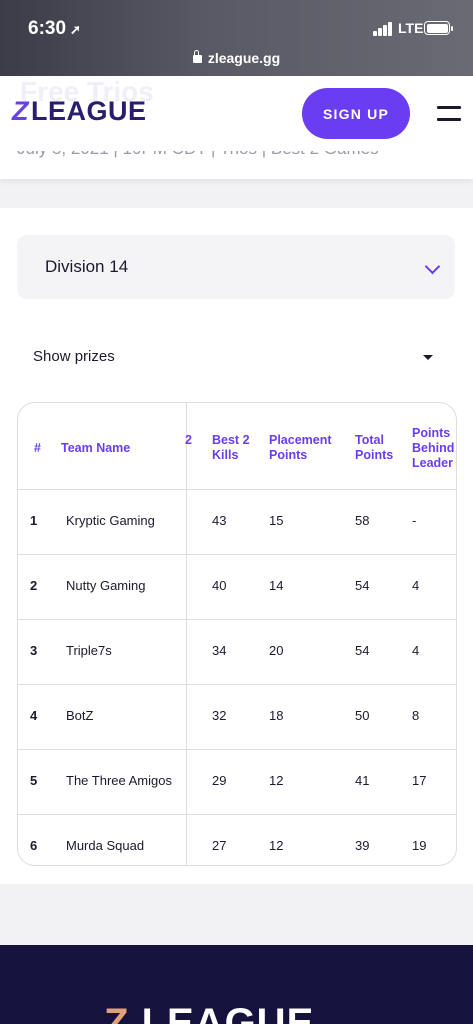  What do you see at coordinates (219, 650) in the screenshot?
I see `row-kills: 34` at bounding box center [219, 650].